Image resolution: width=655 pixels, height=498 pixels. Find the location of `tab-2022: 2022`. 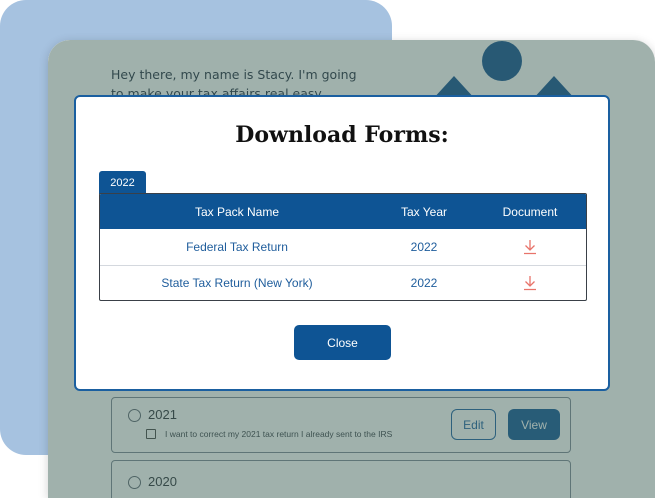

tab-2022: 2022 is located at coordinates (122, 182).